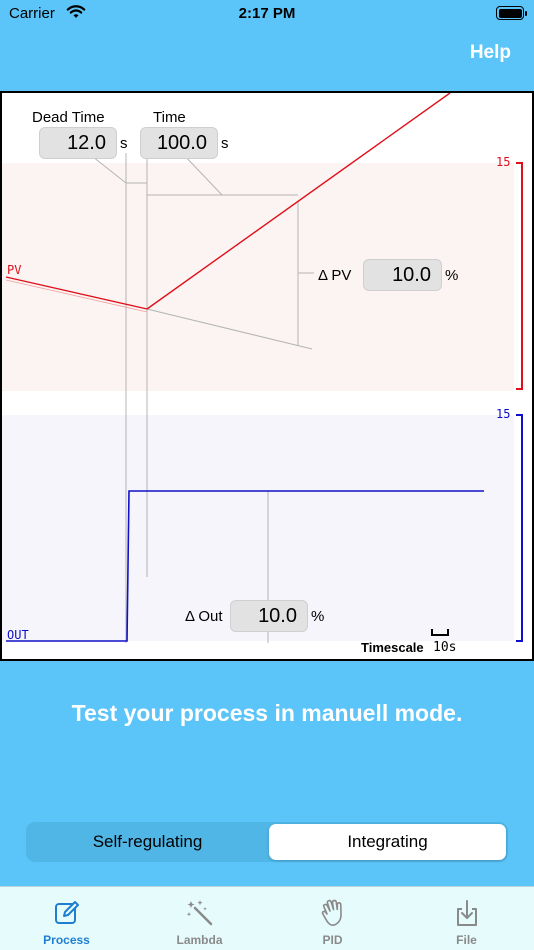 This screenshot has height=950, width=534. I want to click on tab-pid-label: PID, so click(332, 940).